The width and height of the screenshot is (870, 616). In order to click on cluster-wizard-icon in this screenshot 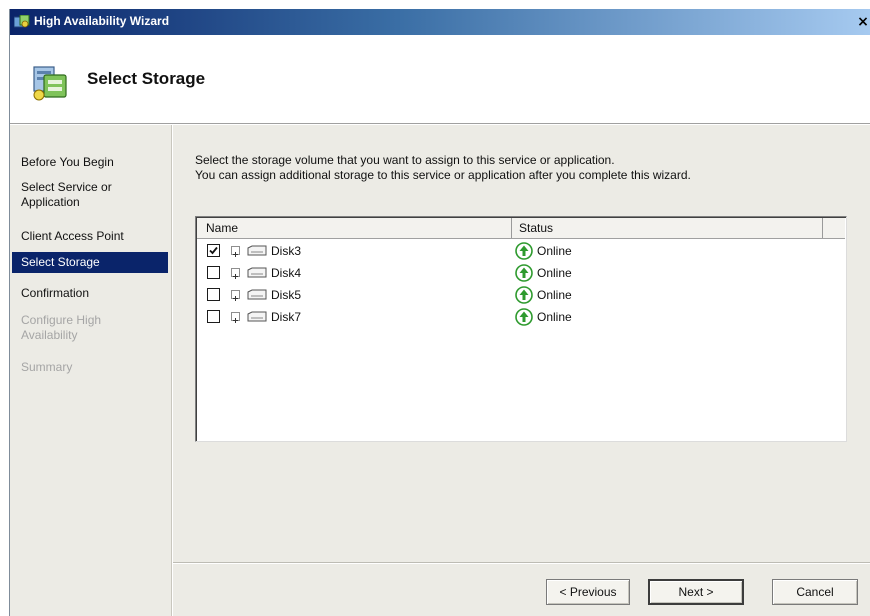, I will do `click(22, 21)`.